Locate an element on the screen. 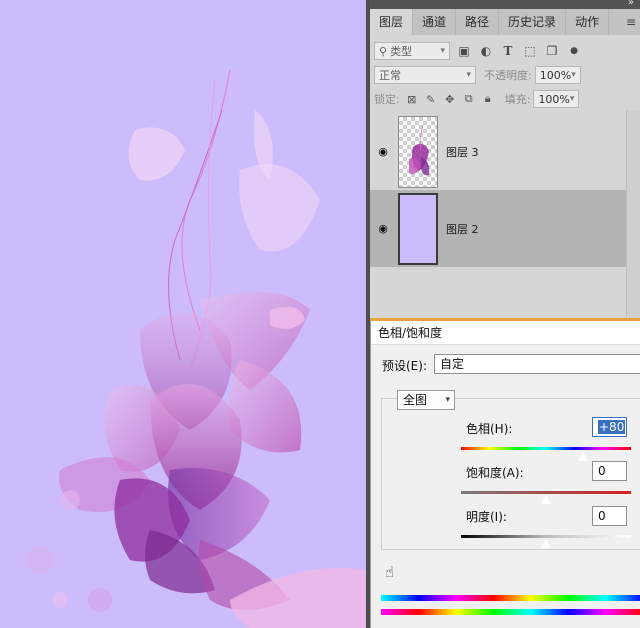 This screenshot has width=640, height=628. lock-label: 锁定: is located at coordinates (387, 99).